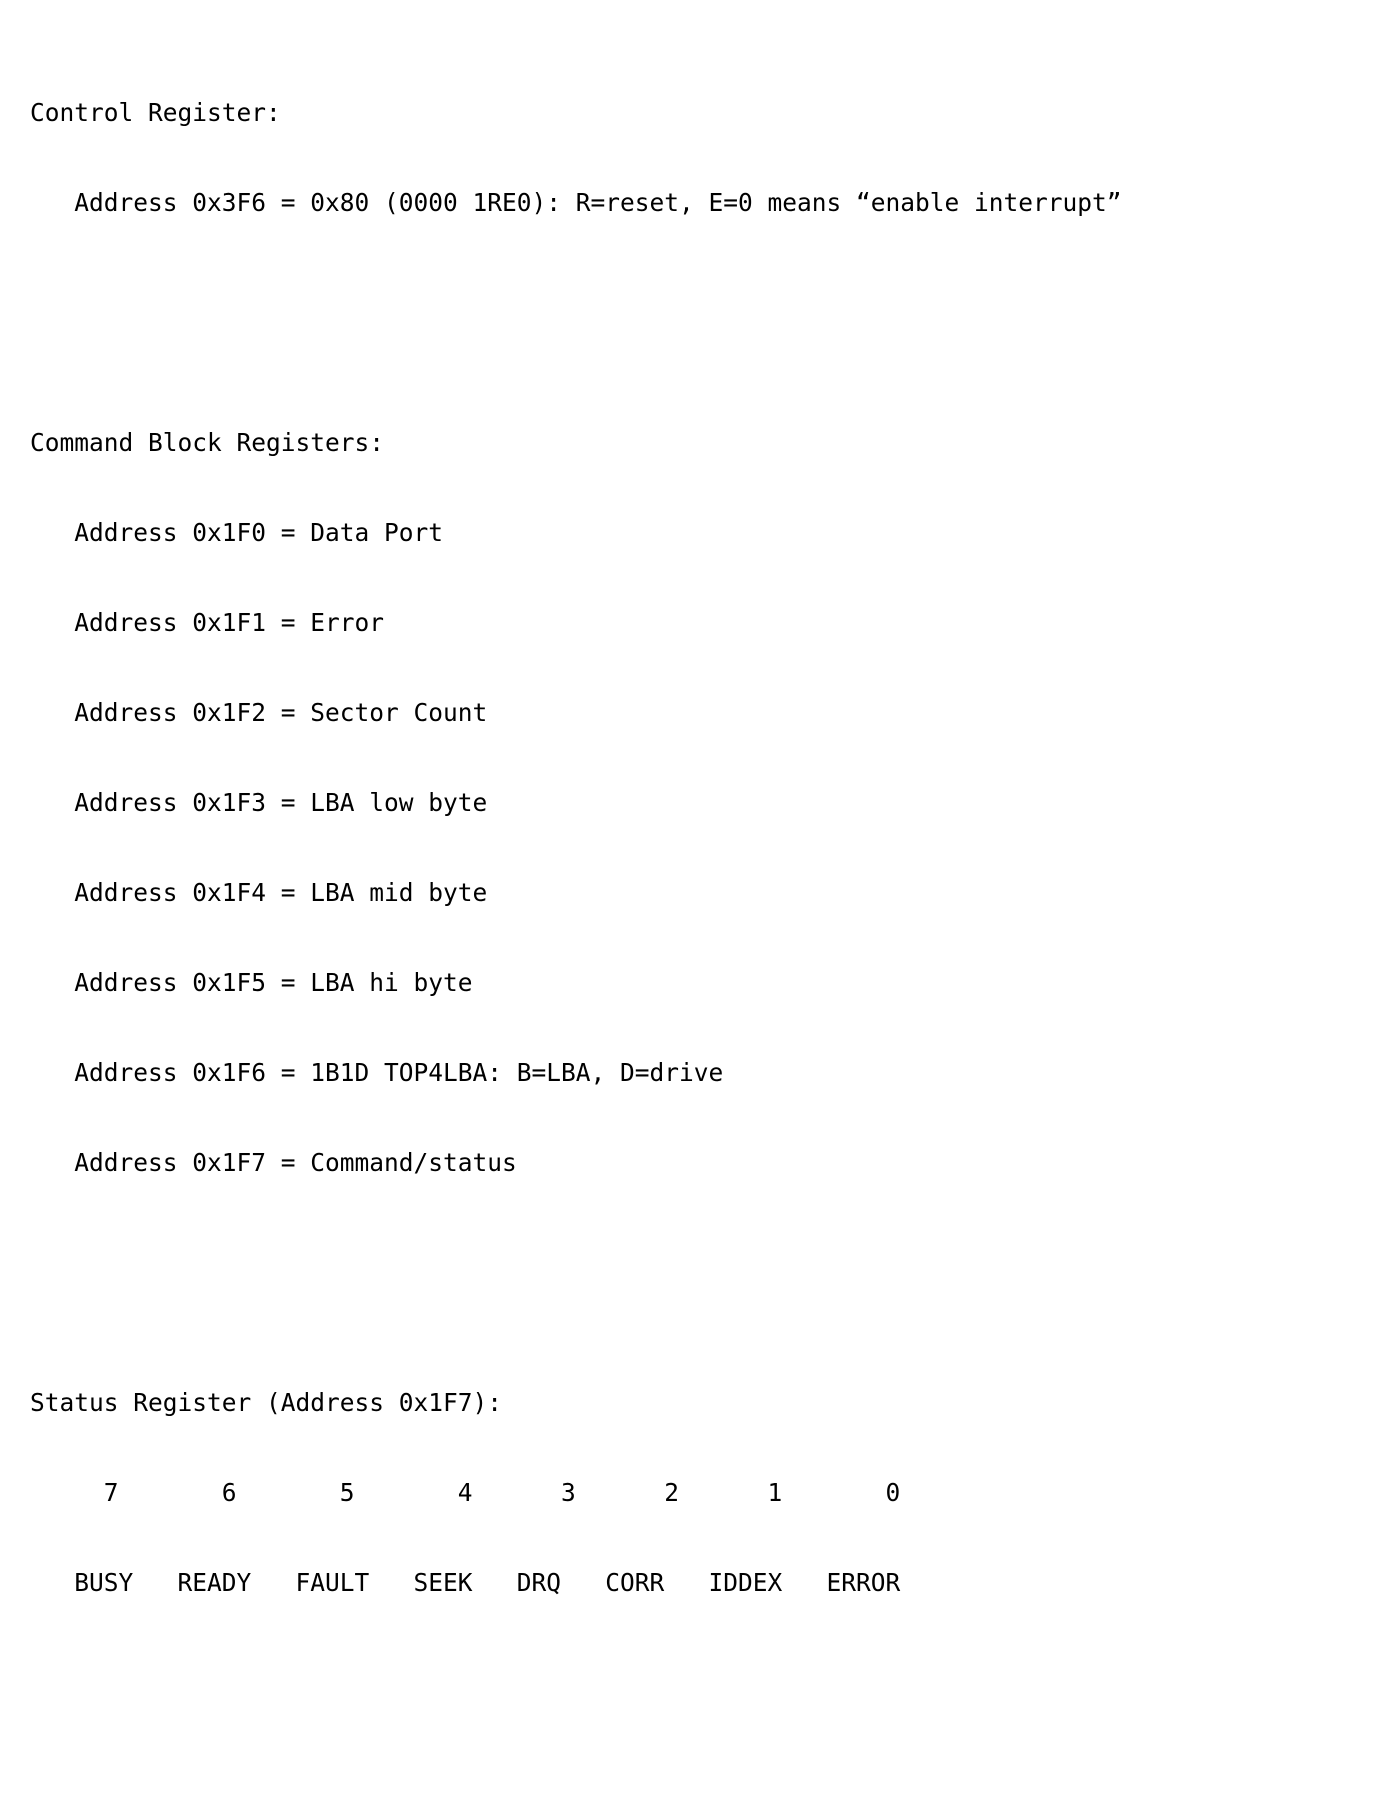 This screenshot has height=1800, width=1378. I want to click on command-block-line-2: Address 0x1F2 = Sector Count, so click(259, 712).